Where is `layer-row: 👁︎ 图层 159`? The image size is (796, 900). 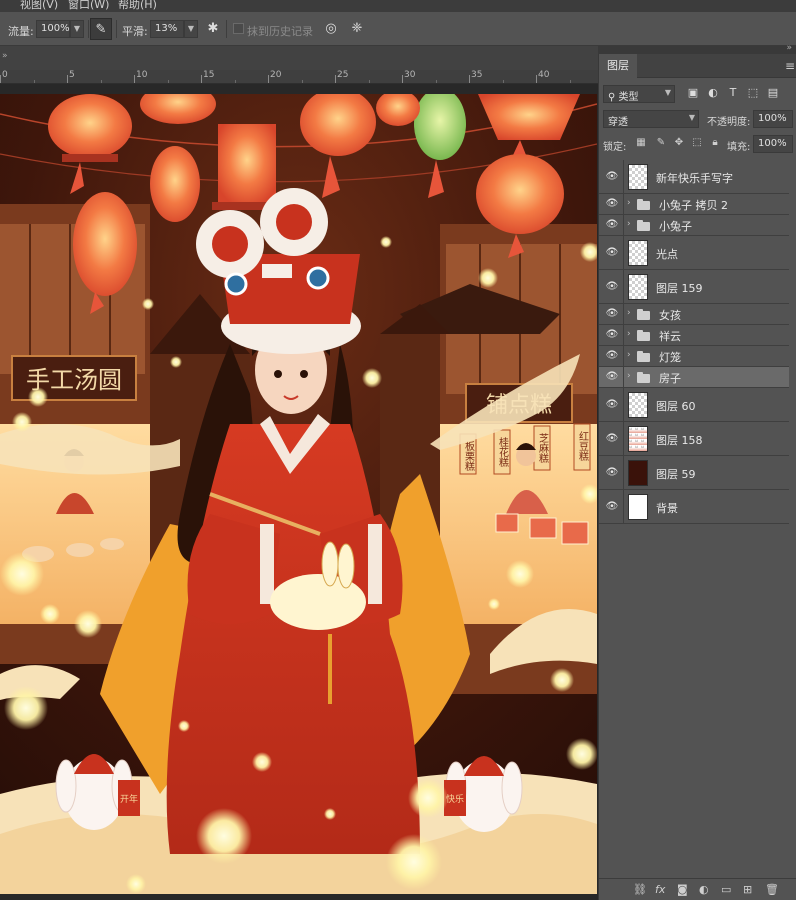 layer-row: 👁︎ 图层 159 is located at coordinates (694, 287).